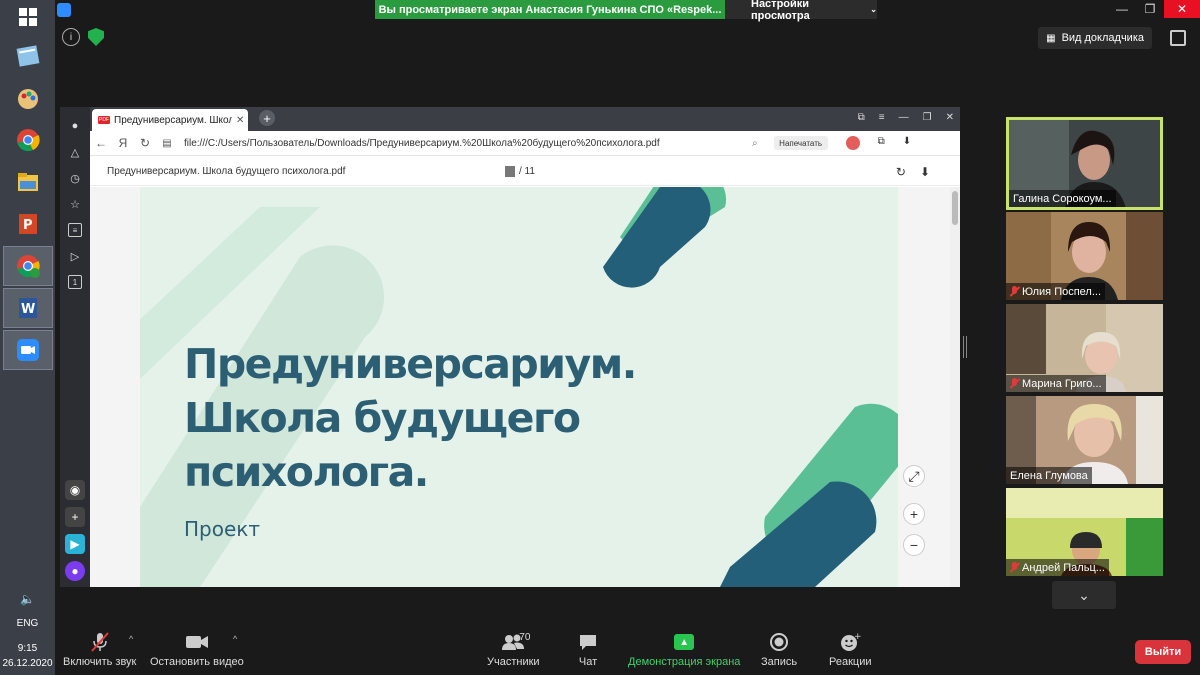 The image size is (1200, 675). Describe the element at coordinates (513, 650) in the screenshot. I see `participants-button: 70 Участники` at that location.